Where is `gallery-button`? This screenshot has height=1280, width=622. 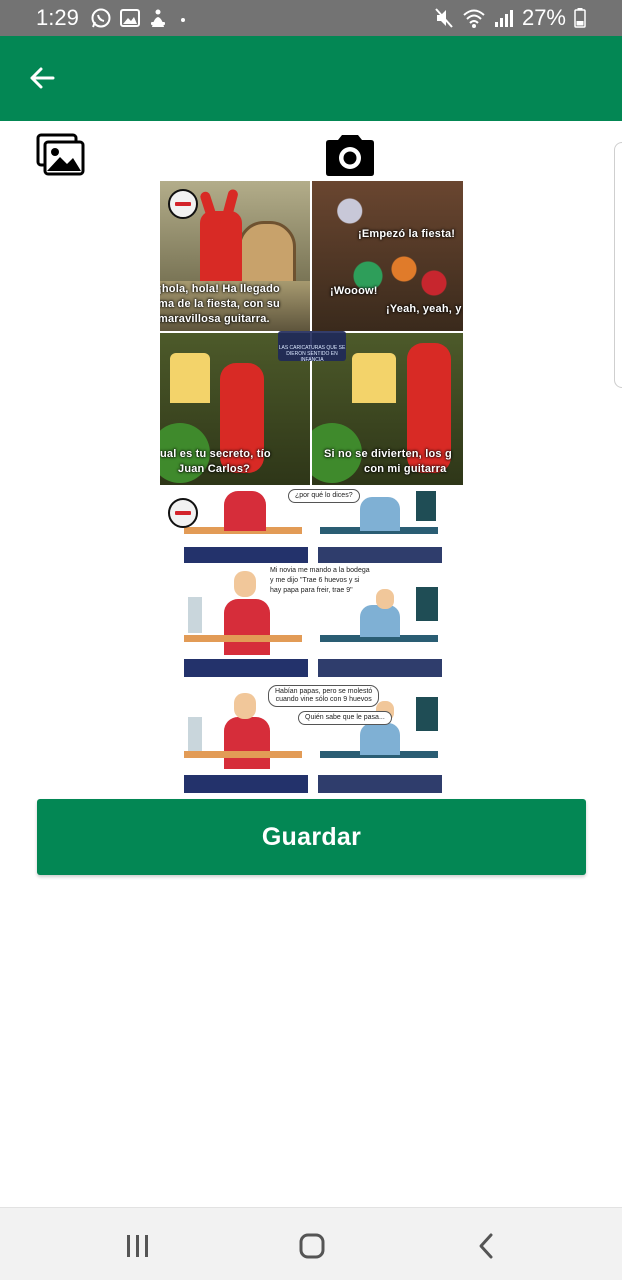 gallery-button is located at coordinates (61, 155).